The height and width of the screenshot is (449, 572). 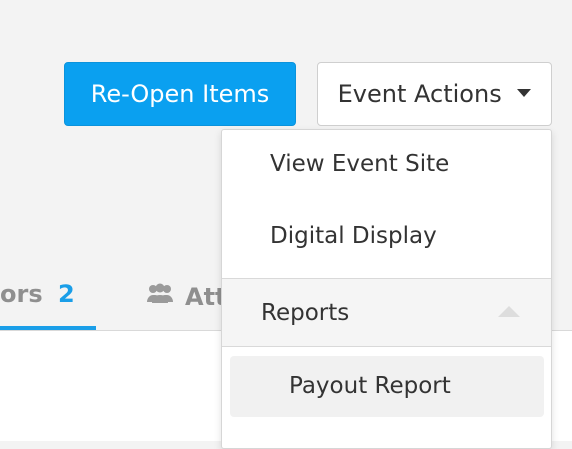 What do you see at coordinates (160, 297) in the screenshot?
I see `users-icon` at bounding box center [160, 297].